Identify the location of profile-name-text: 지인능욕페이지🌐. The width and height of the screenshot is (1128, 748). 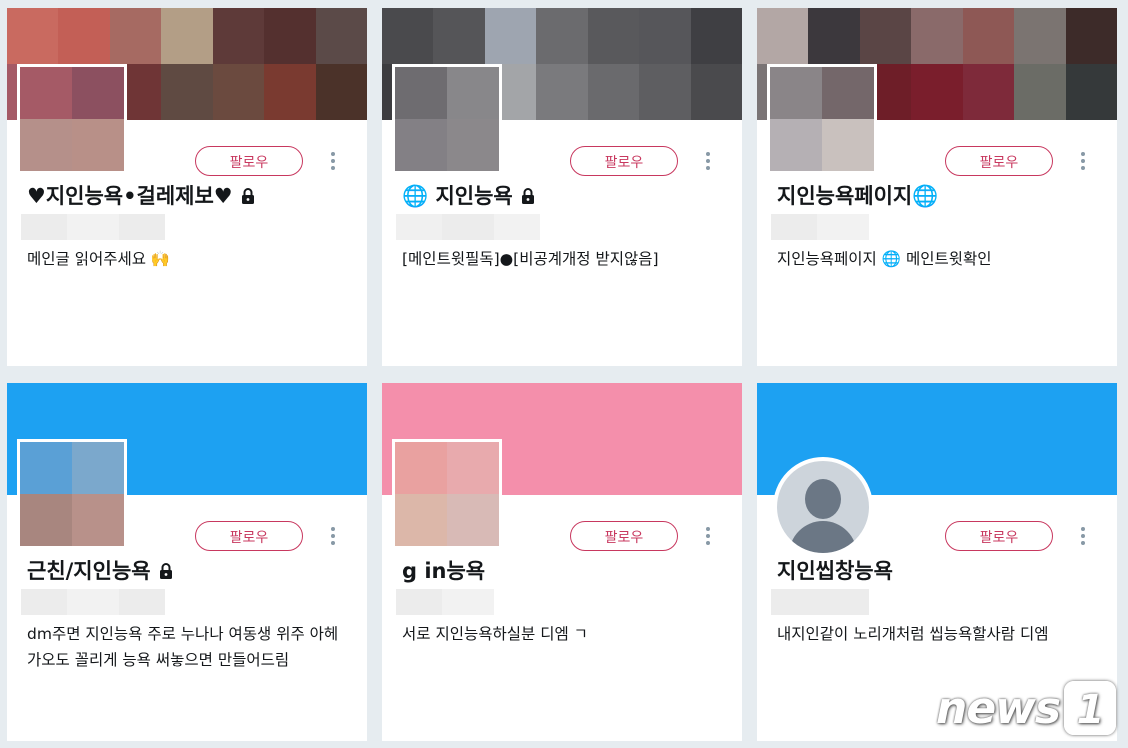
(858, 196).